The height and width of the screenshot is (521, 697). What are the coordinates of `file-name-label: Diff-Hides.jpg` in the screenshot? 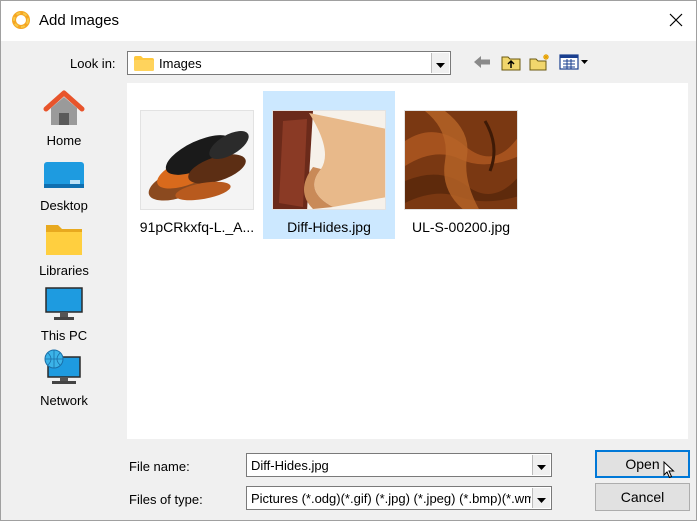 It's located at (329, 227).